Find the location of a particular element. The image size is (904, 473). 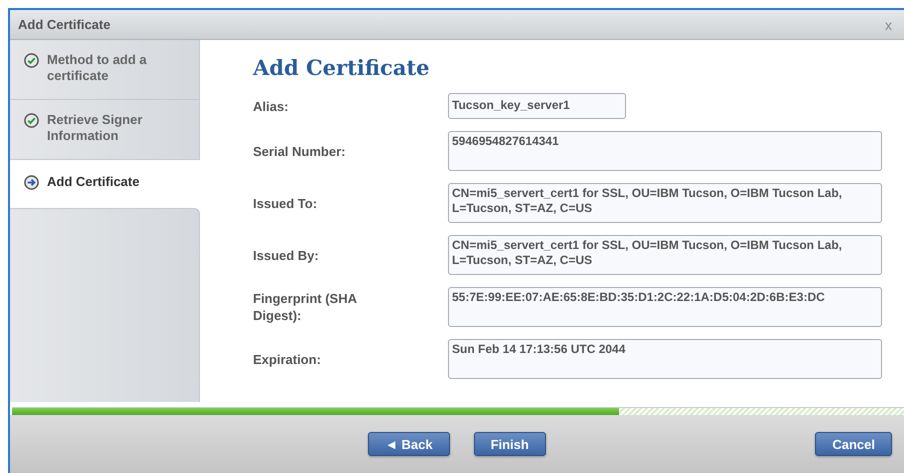

text-field: Tucson_key_server1 is located at coordinates (537, 106).